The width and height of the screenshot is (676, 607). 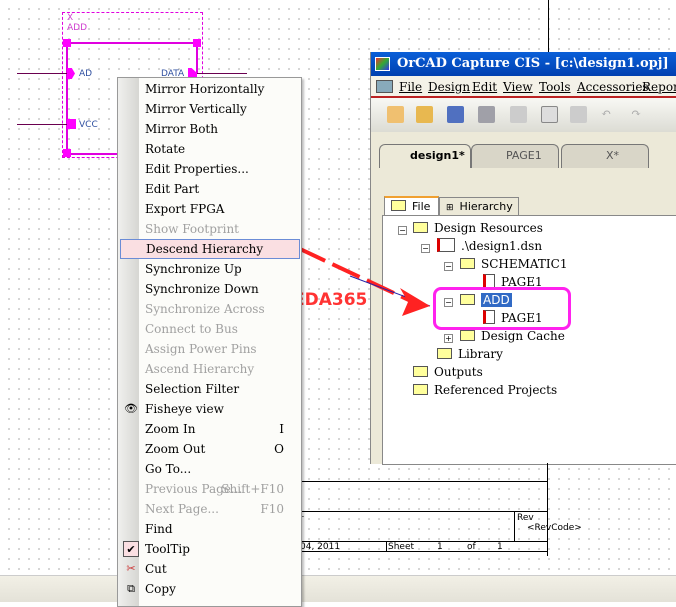 What do you see at coordinates (523, 64) in the screenshot?
I see `title-bar: OrCAD Capture CIS - [c:\design1.opj]` at bounding box center [523, 64].